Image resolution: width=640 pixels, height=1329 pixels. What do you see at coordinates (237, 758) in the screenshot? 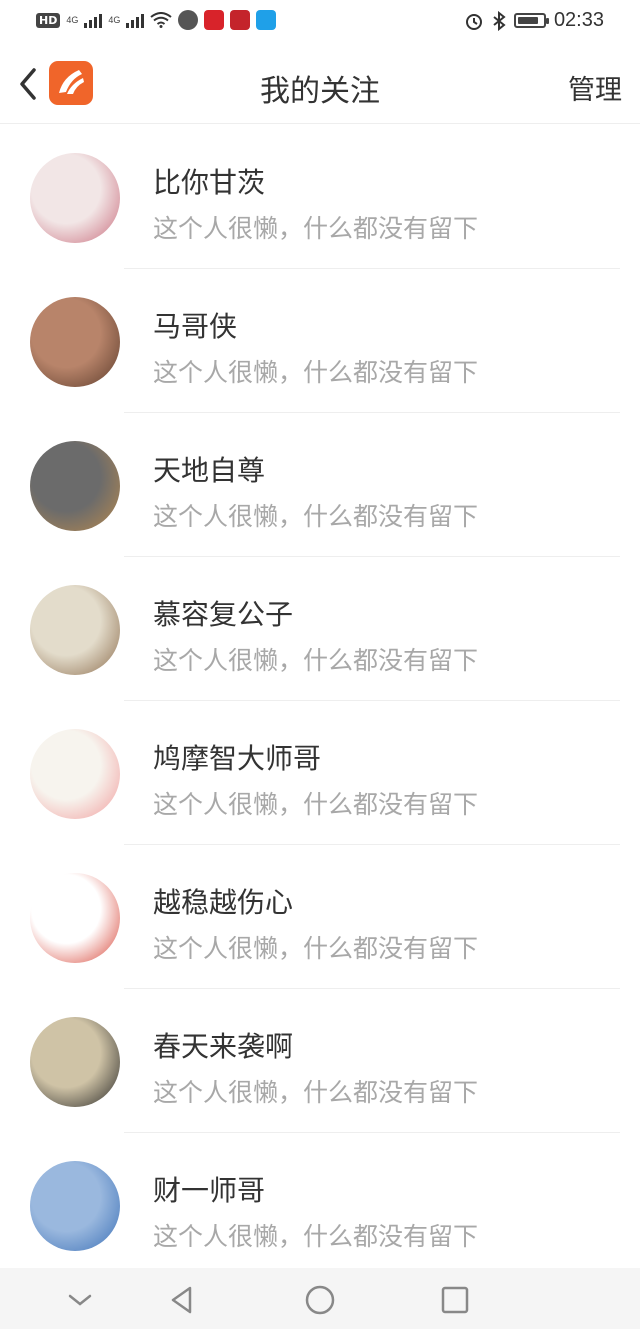
I see `follow-name: 鸠摩智大师哥` at bounding box center [237, 758].